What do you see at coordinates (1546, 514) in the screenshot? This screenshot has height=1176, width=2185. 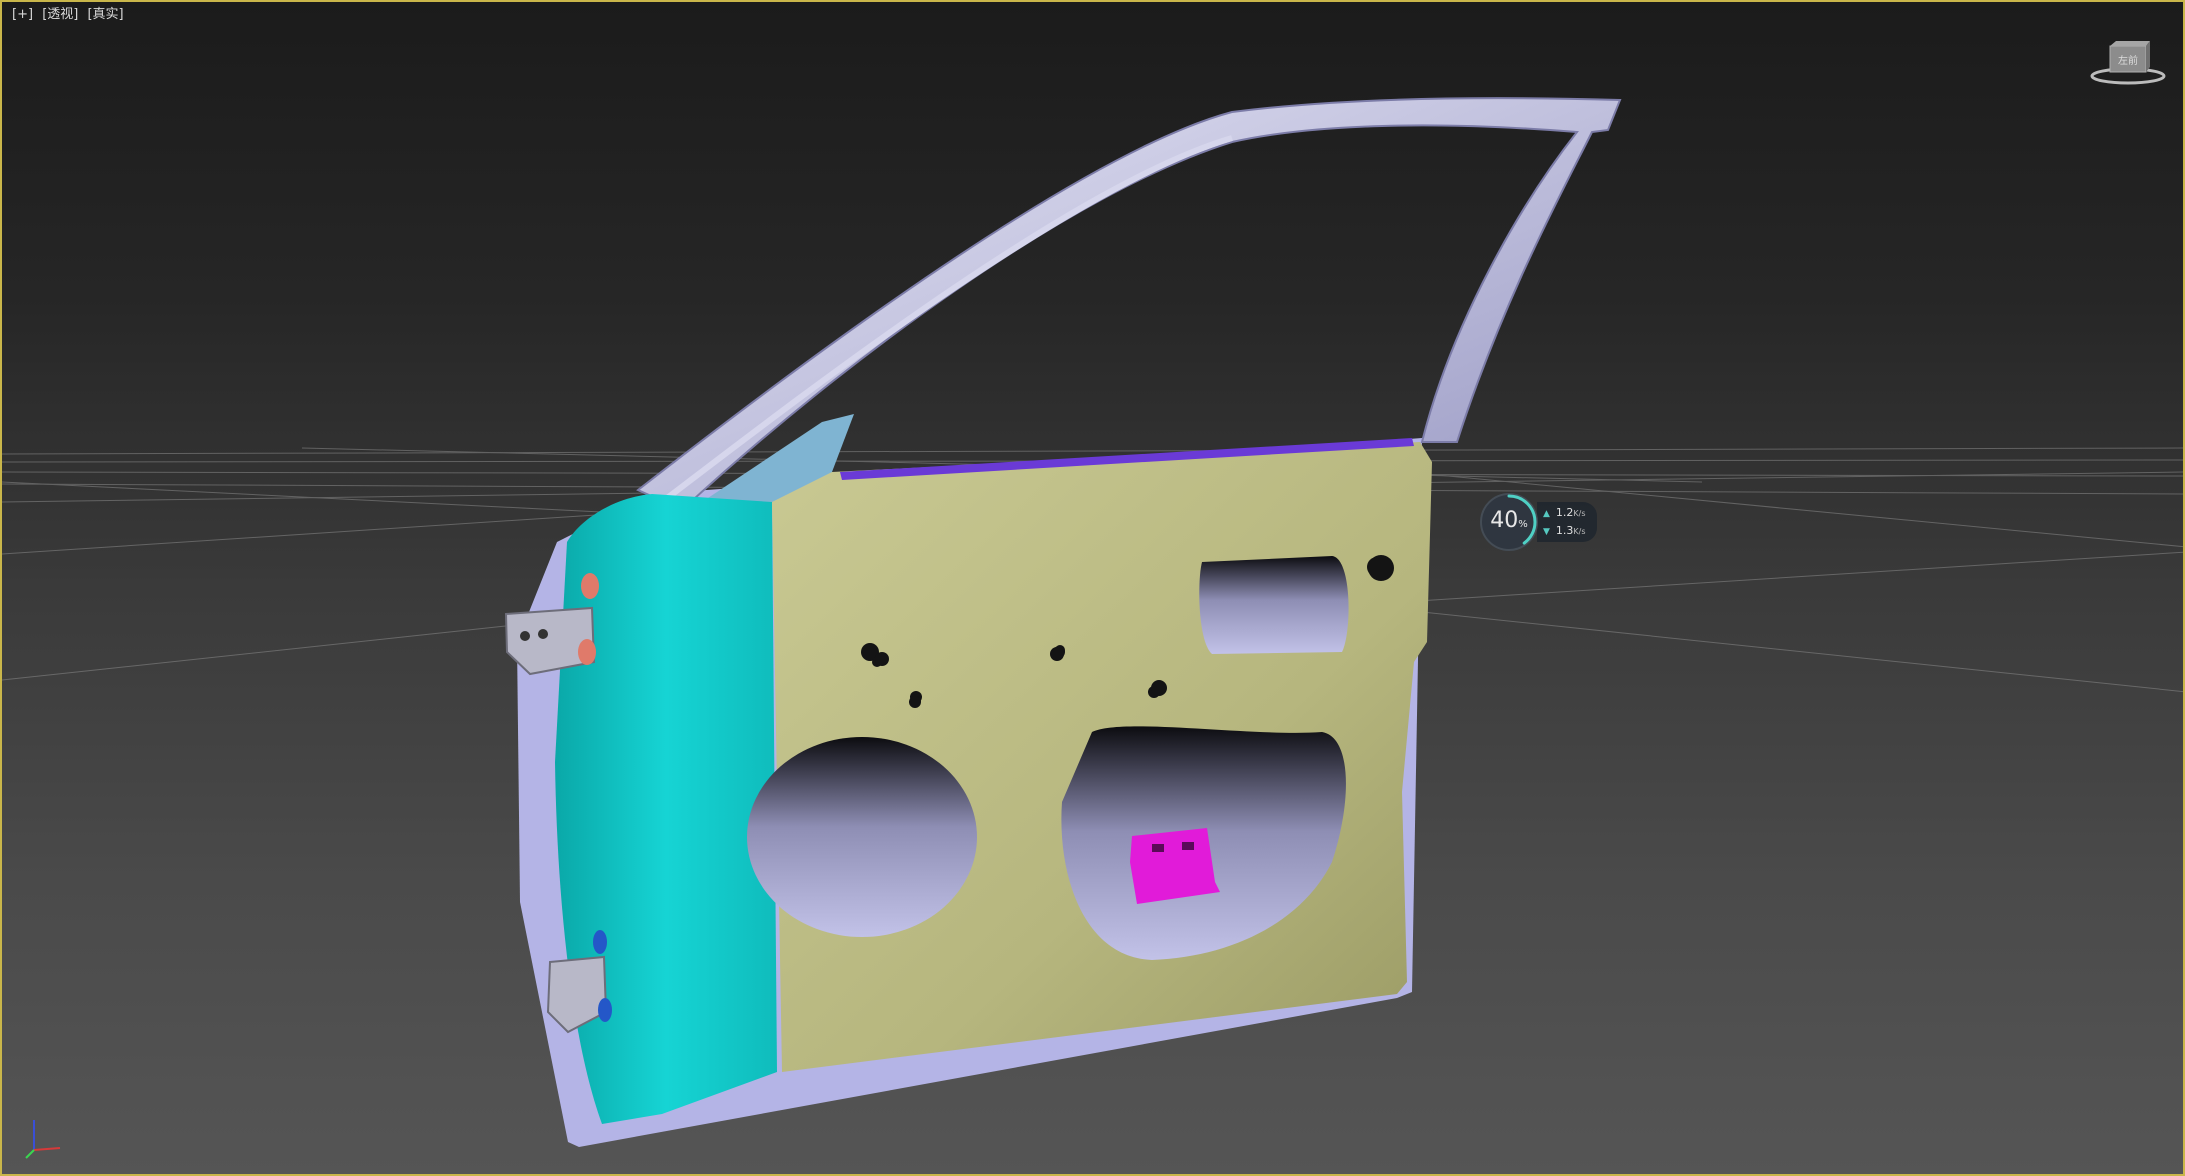 I see `arrow-up-icon: ▲` at bounding box center [1546, 514].